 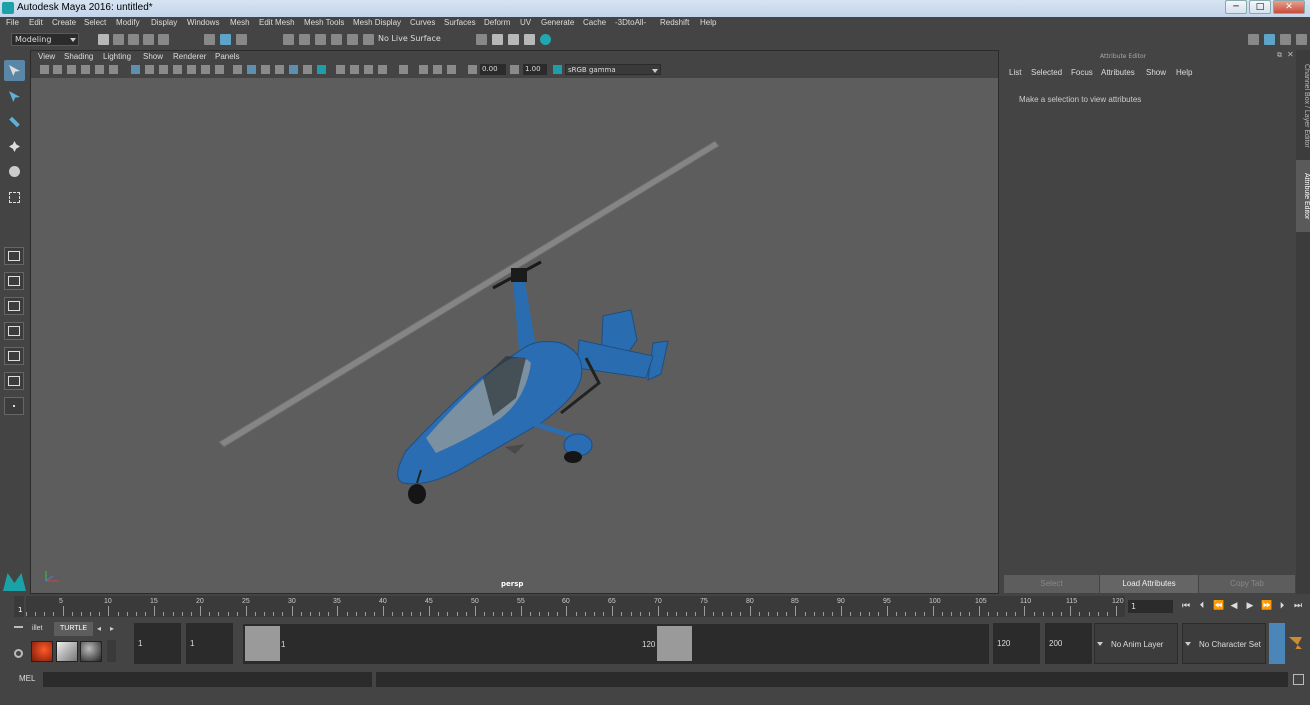 I want to click on select-object-icon, so click(x=225, y=39).